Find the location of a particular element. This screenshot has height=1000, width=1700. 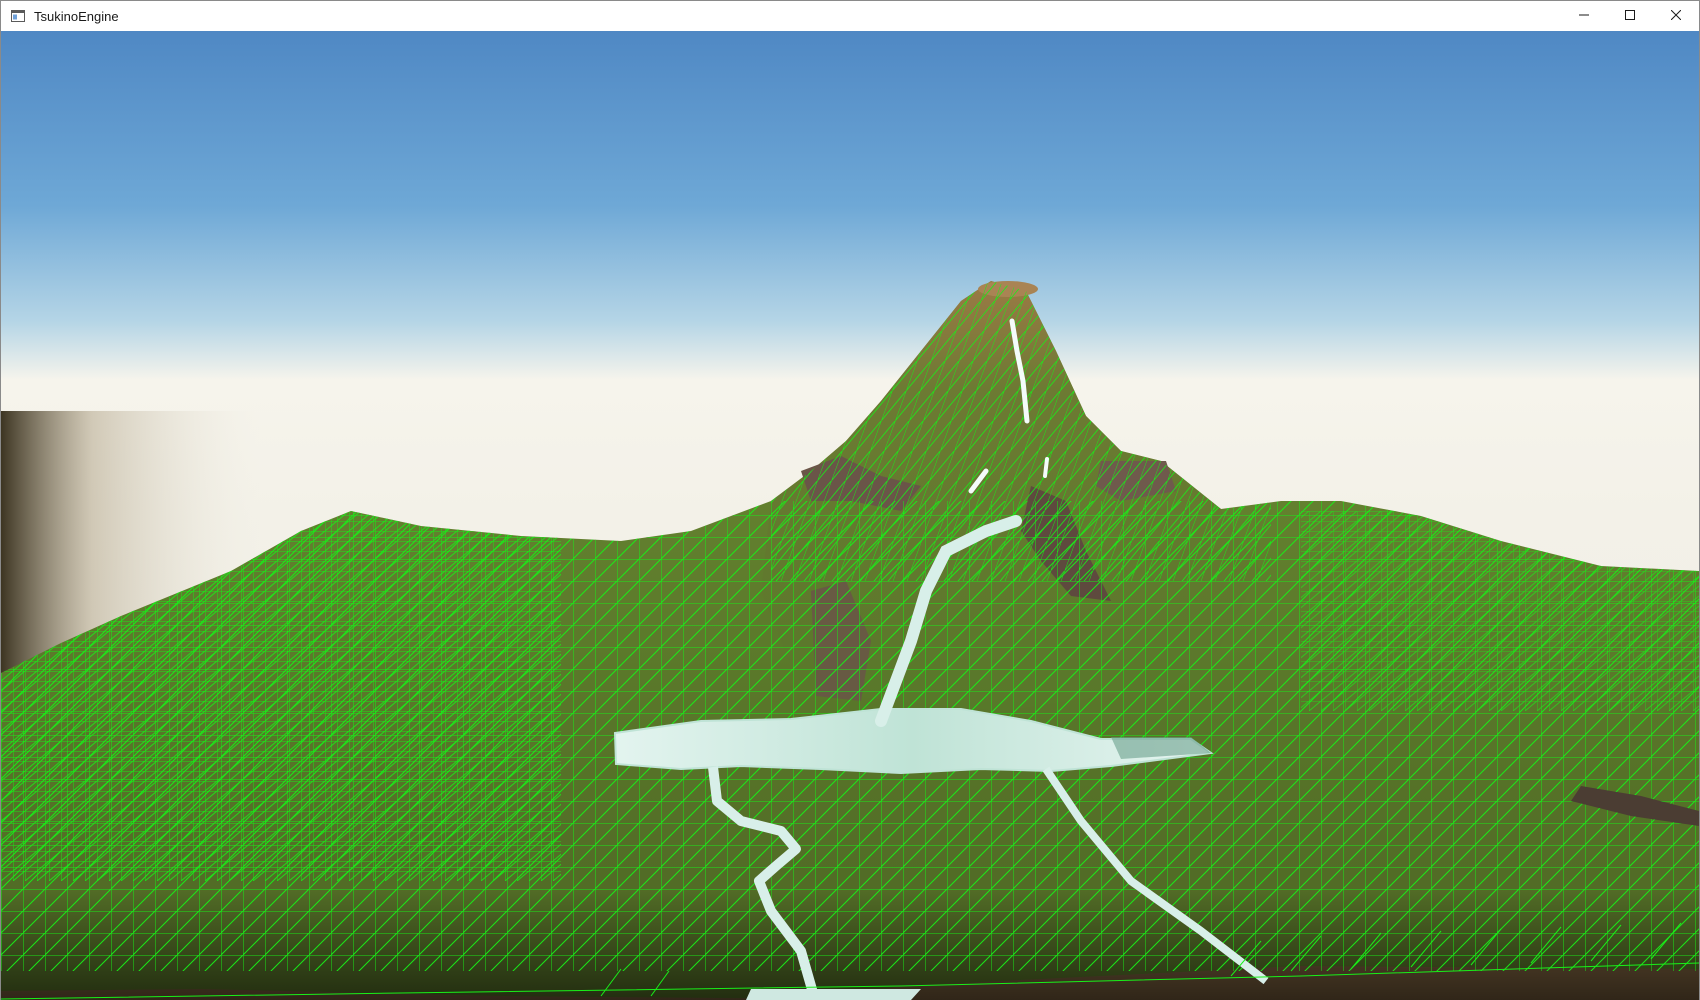

close-button is located at coordinates (1676, 16).